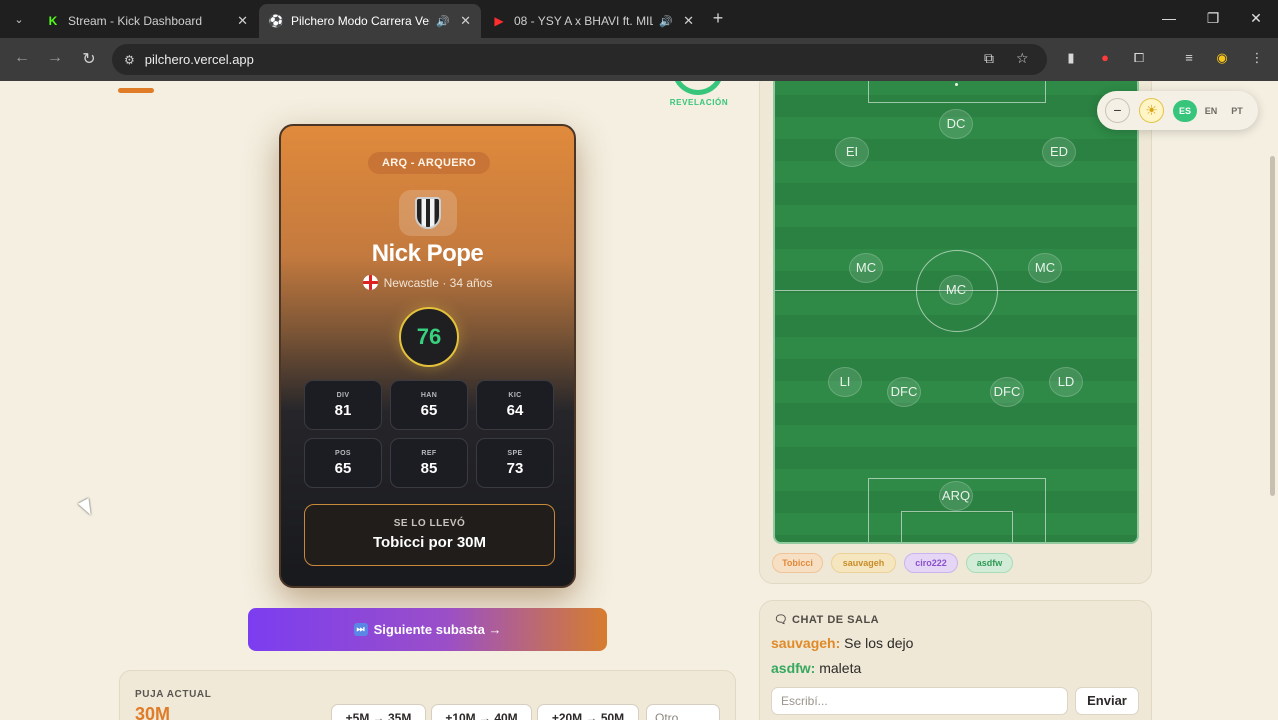 The image size is (1278, 720). I want to click on stat-pos: POS 65, so click(343, 463).